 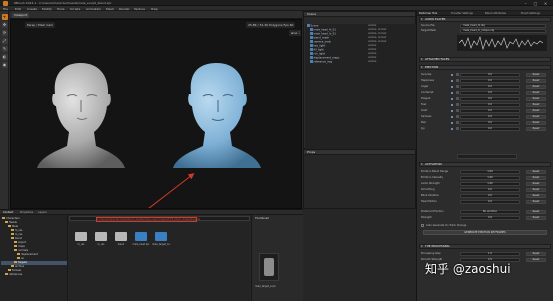 I want to click on section-audio-player: AUDIO PLAYER, so click(x=485, y=19).